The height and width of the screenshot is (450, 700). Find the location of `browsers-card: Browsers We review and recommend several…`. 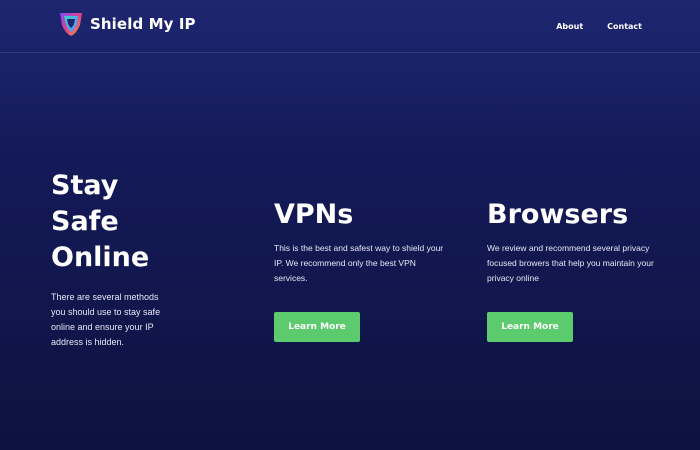

browsers-card: Browsers We review and recommend several… is located at coordinates (577, 241).